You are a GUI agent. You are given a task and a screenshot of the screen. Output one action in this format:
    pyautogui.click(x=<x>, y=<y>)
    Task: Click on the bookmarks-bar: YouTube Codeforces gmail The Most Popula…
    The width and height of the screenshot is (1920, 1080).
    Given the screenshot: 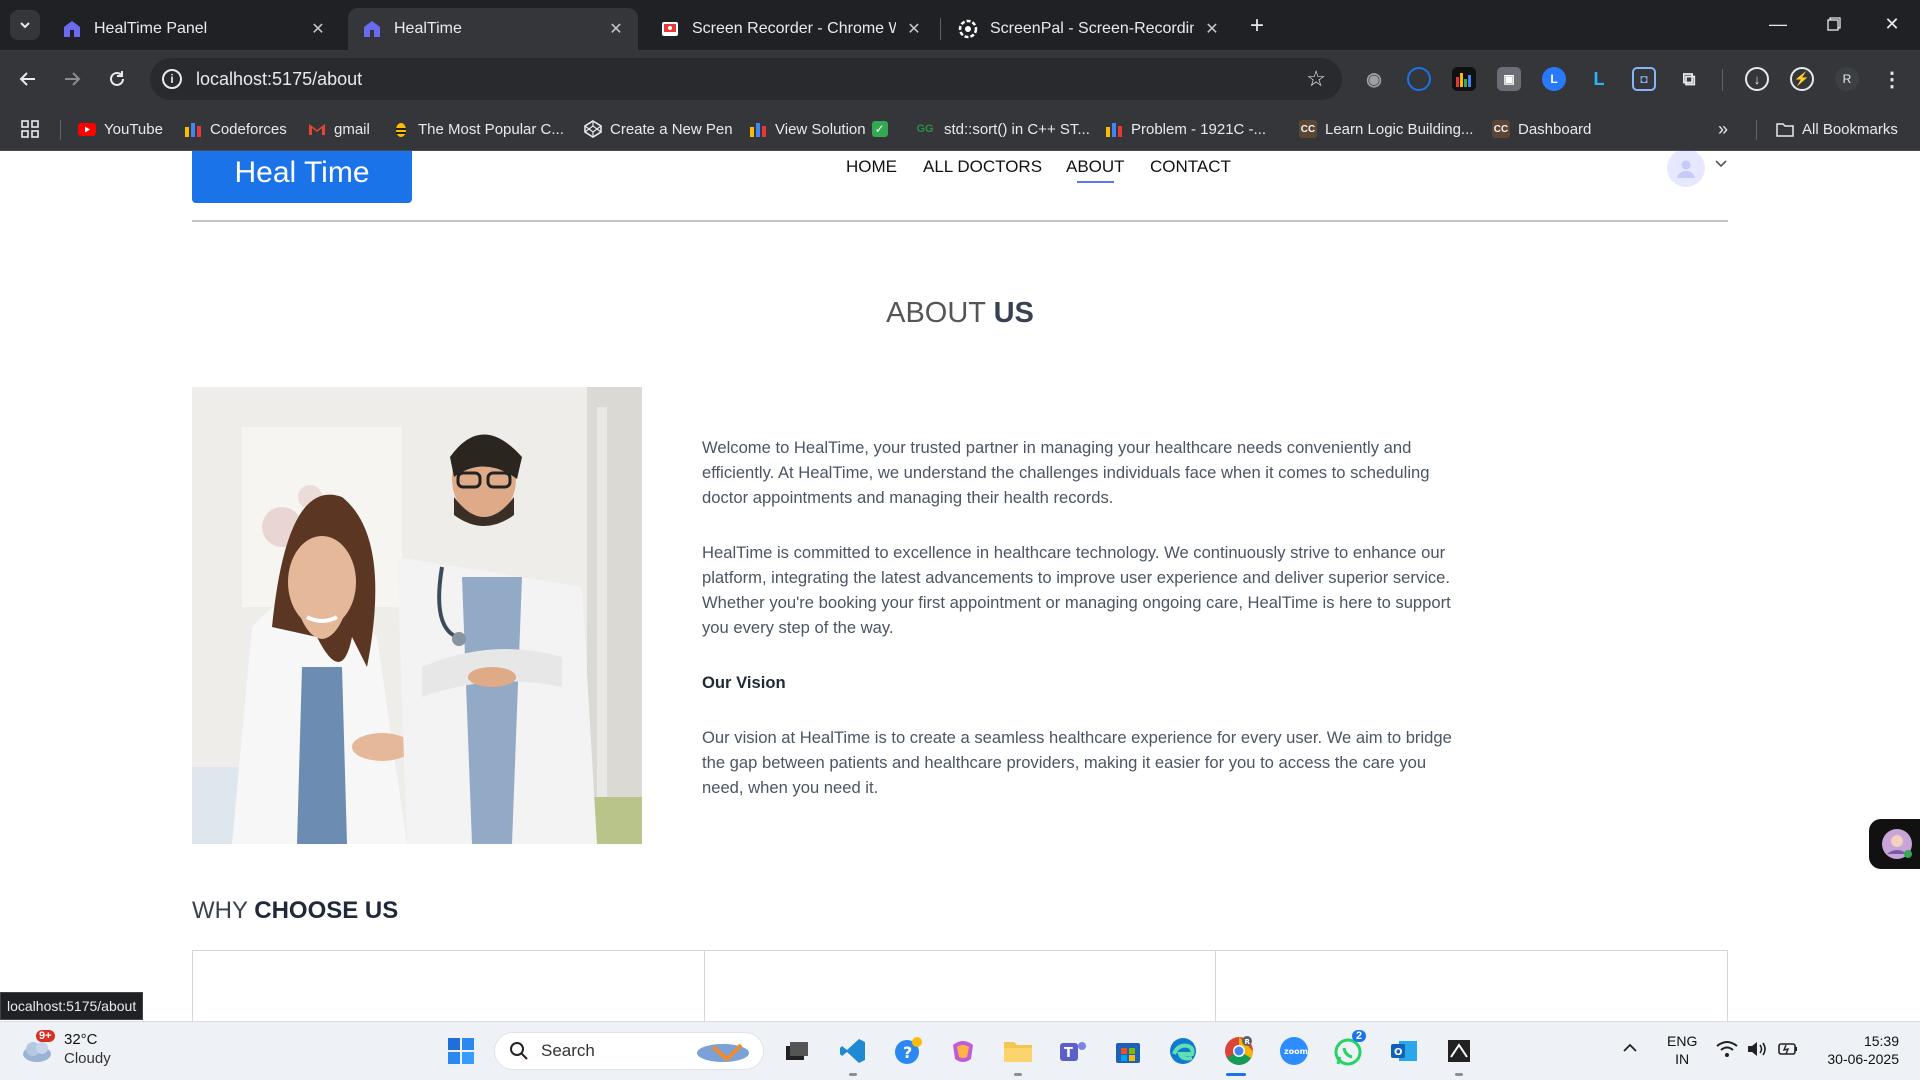 What is the action you would take?
    pyautogui.click(x=960, y=129)
    